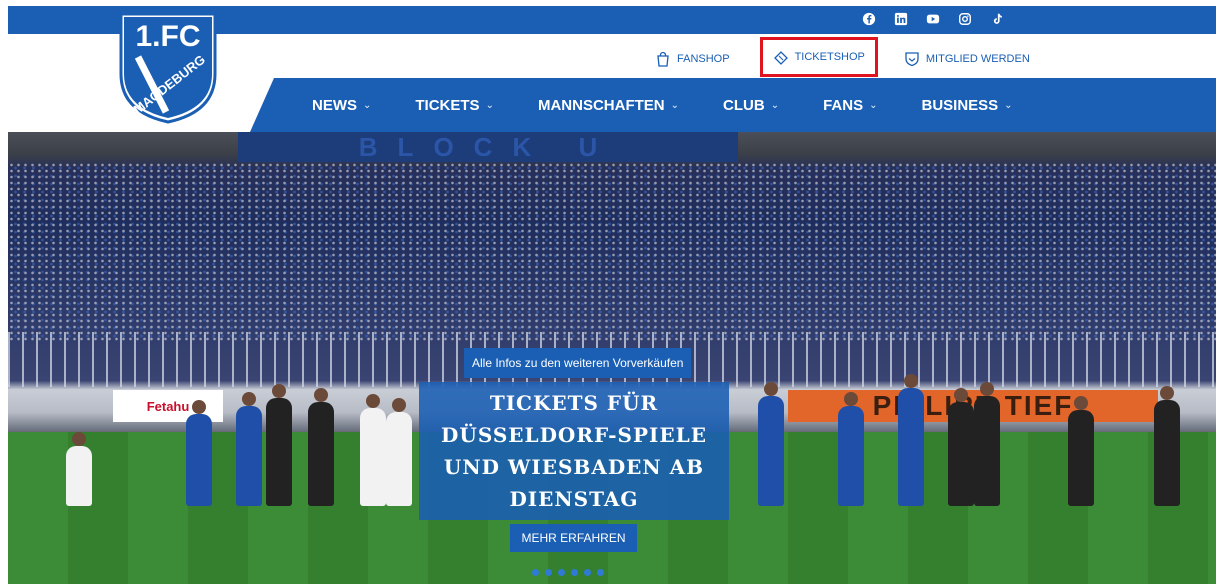 The width and height of the screenshot is (1216, 584). Describe the element at coordinates (829, 56) in the screenshot. I see `ticketshop-label: TICKETSHOP` at that location.